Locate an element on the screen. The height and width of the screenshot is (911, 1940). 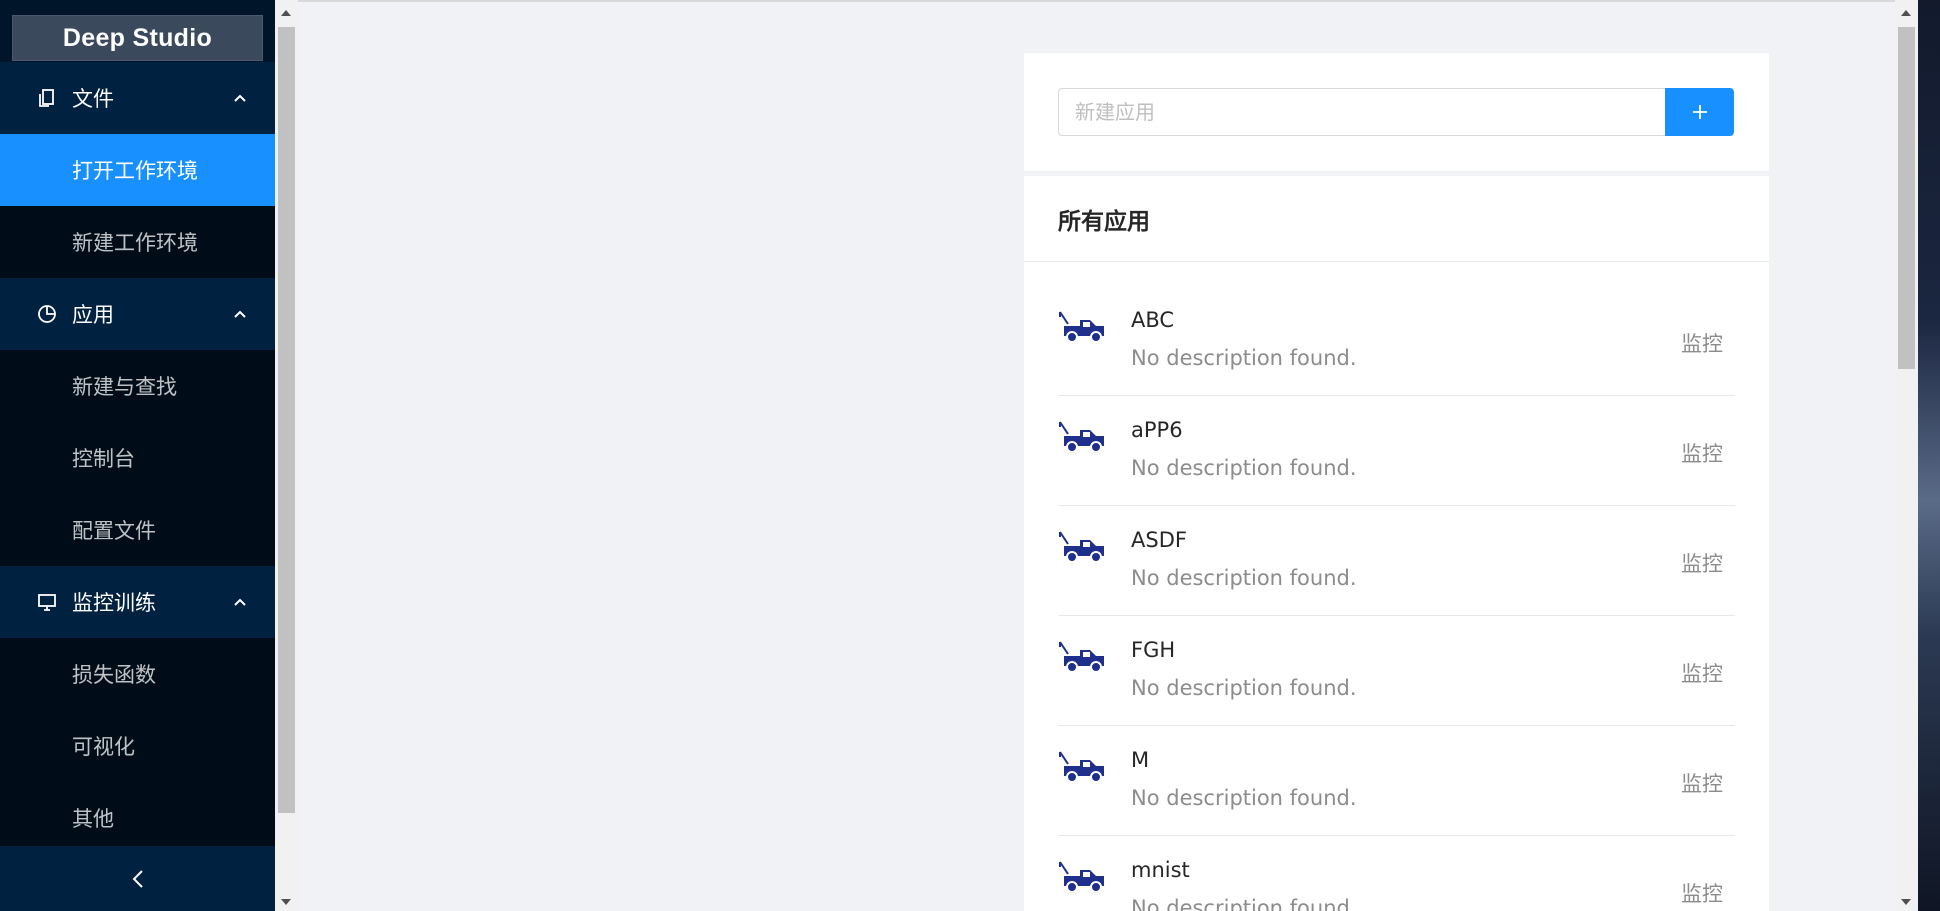
menu-group-label: 监控训练 is located at coordinates (114, 603).